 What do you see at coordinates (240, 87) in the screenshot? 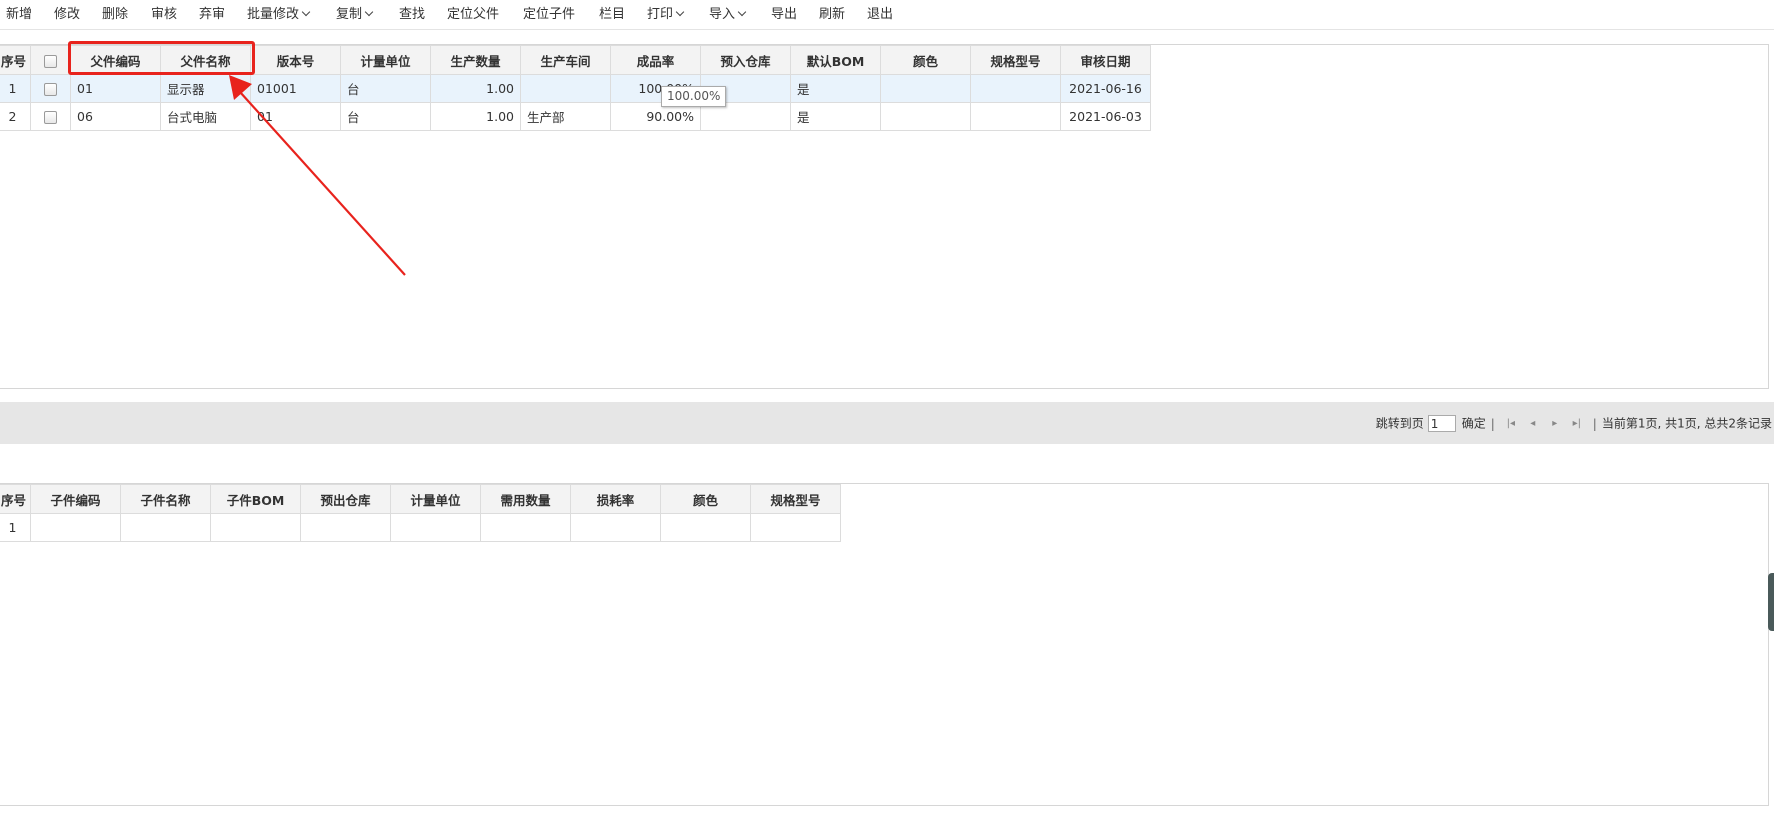
I see `arrow-head` at bounding box center [240, 87].